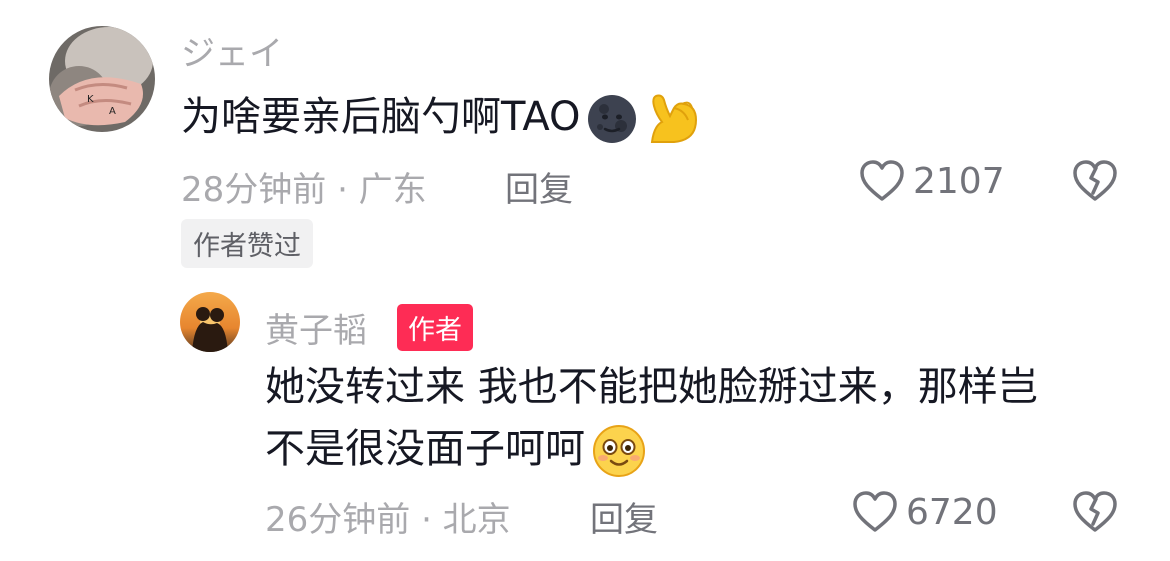  What do you see at coordinates (304, 190) in the screenshot?
I see `comment-time-location: 28分钟前 · 广东` at bounding box center [304, 190].